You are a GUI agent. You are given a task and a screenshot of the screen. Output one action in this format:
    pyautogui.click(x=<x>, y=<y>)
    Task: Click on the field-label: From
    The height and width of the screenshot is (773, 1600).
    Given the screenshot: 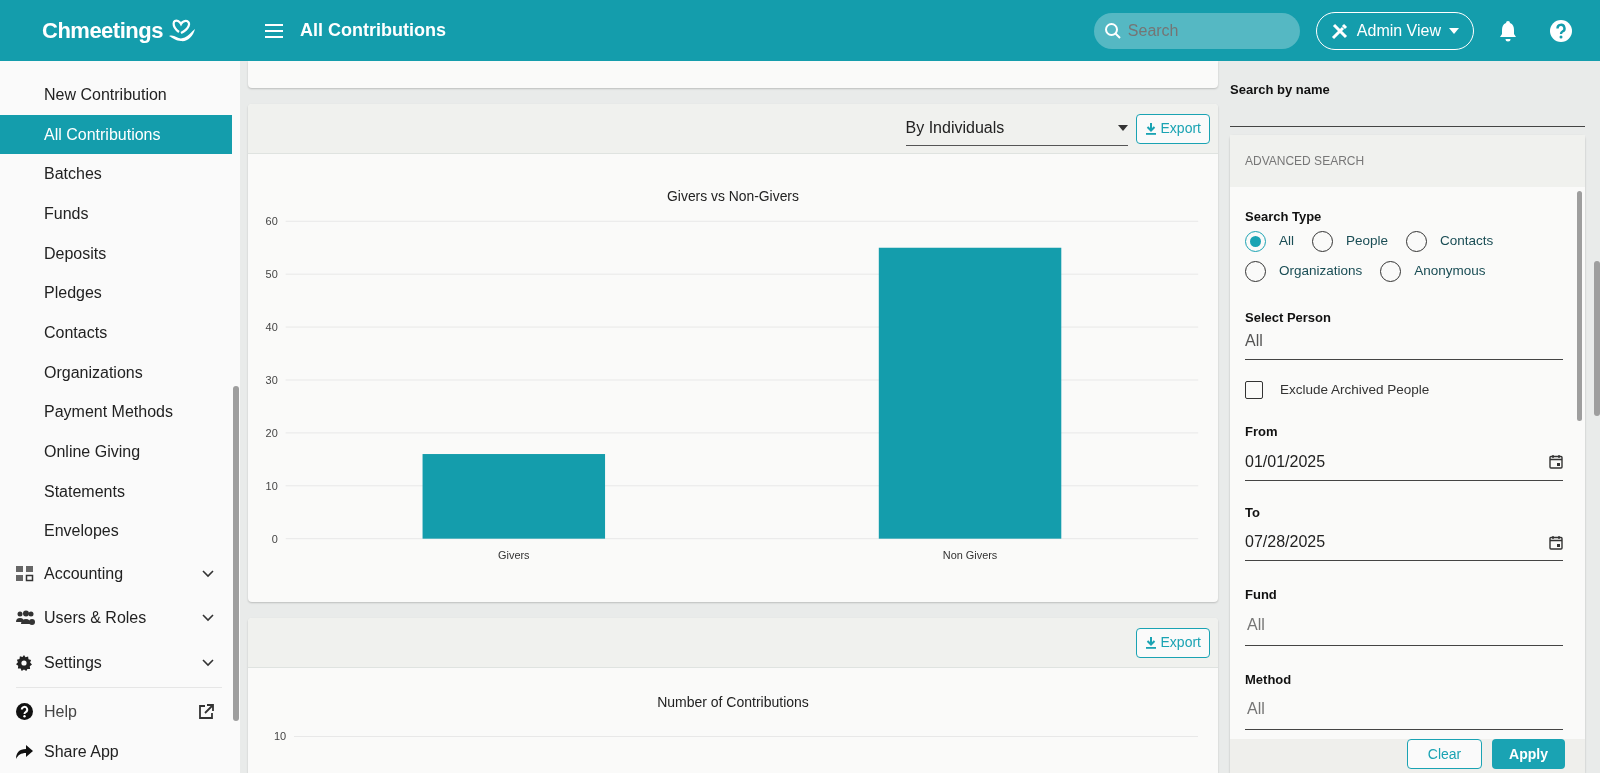 What is the action you would take?
    pyautogui.click(x=1262, y=432)
    